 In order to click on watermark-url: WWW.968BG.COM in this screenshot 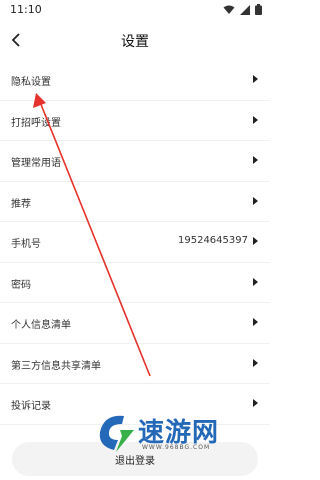, I will do `click(176, 447)`.